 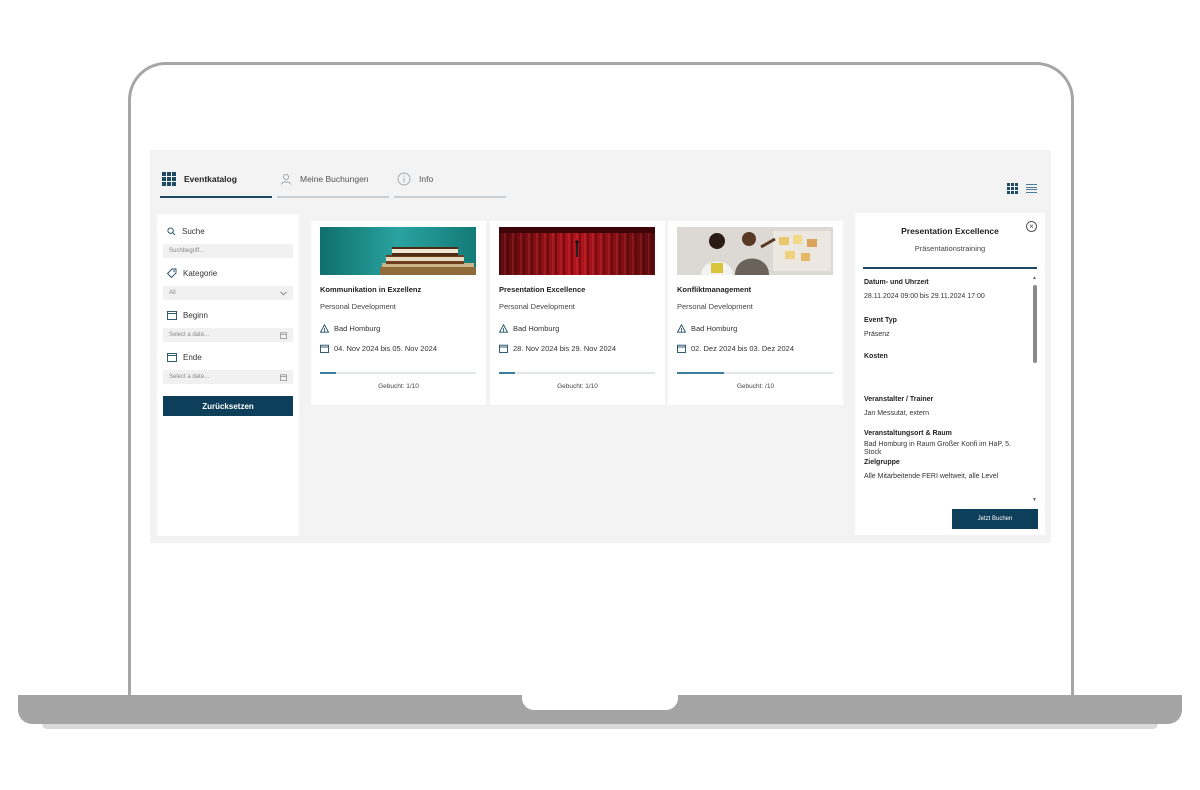 What do you see at coordinates (404, 179) in the screenshot?
I see `info-icon` at bounding box center [404, 179].